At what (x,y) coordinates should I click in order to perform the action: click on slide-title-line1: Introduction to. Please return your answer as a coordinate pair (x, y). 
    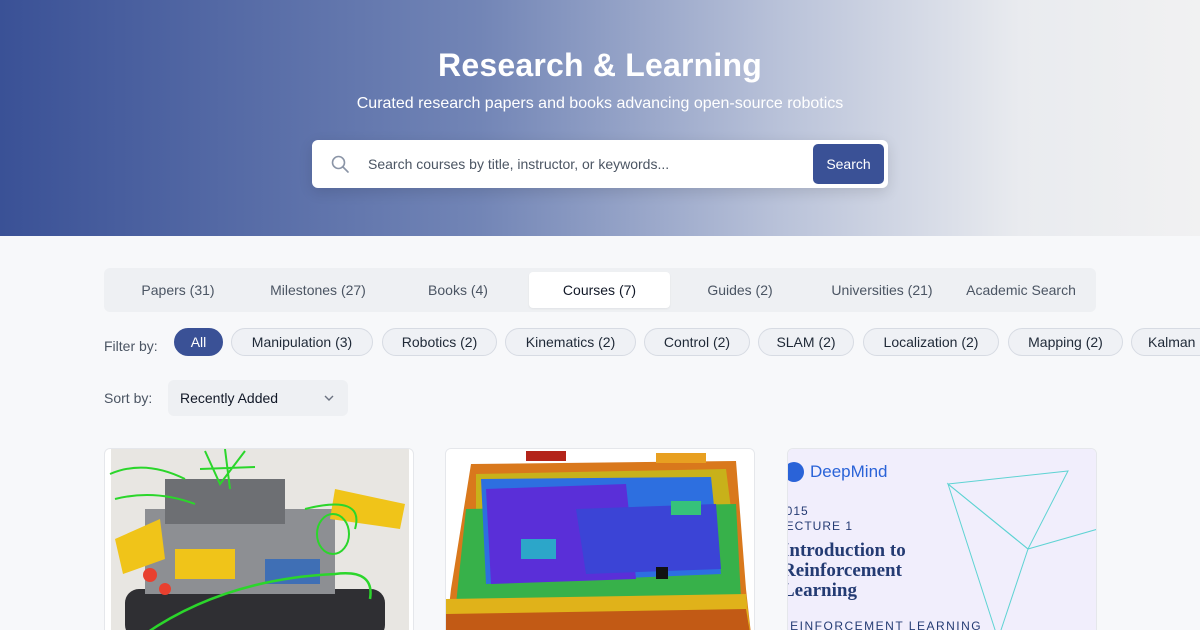
    Looking at the image, I should click on (846, 550).